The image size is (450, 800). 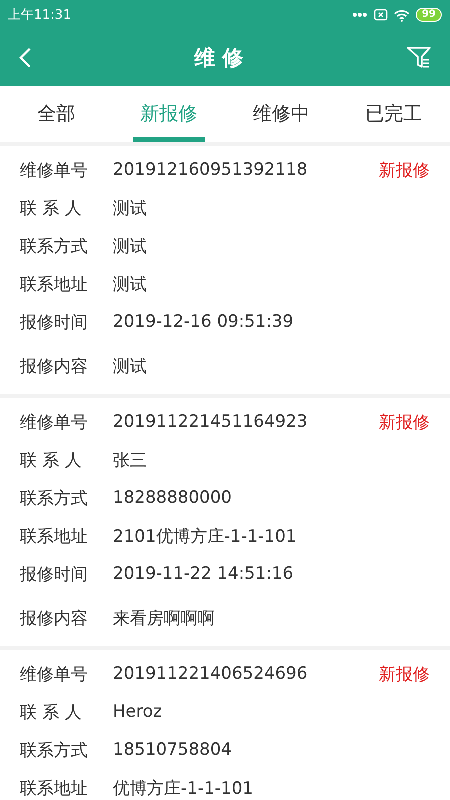 I want to click on field-value: 18510758804, so click(x=173, y=750).